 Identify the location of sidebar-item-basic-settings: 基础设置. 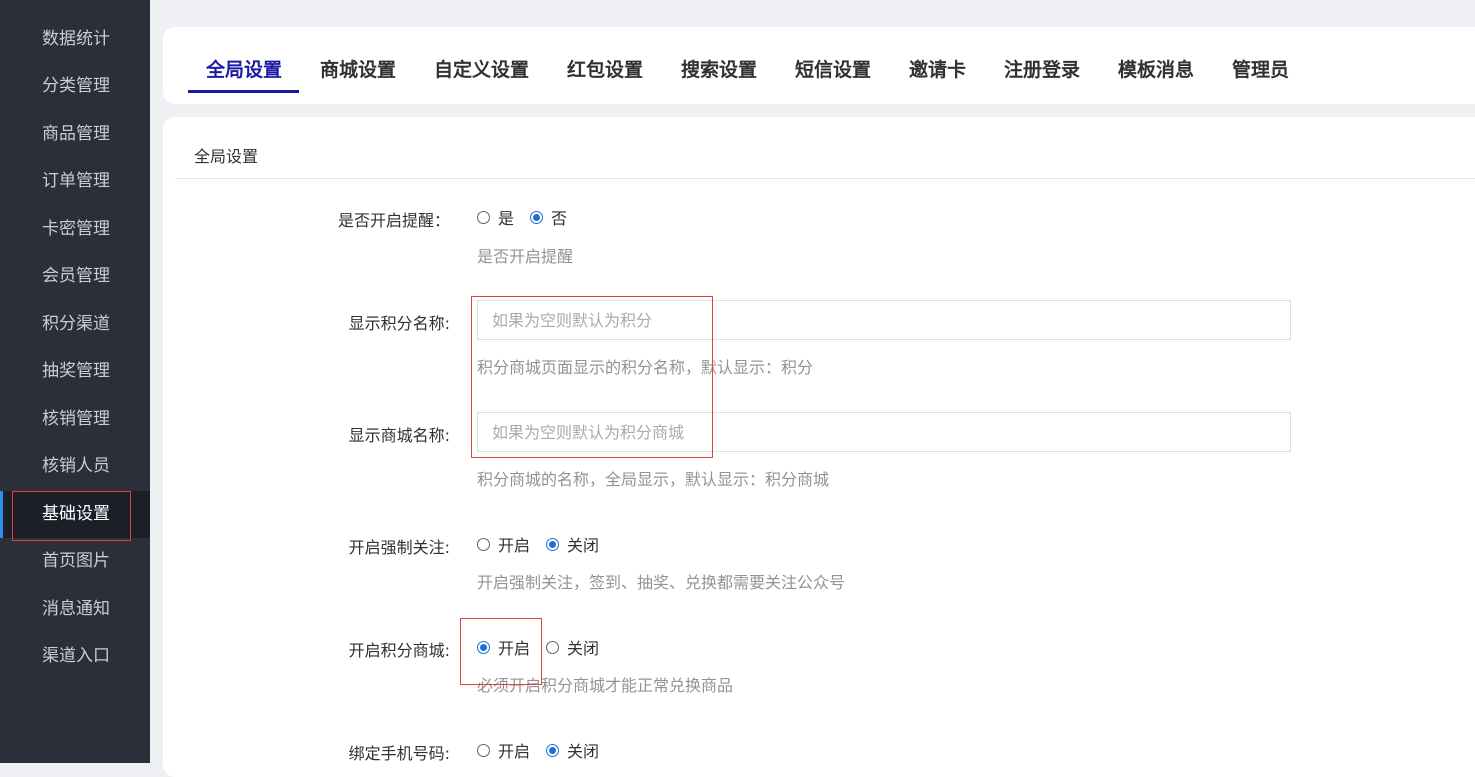
(75, 514).